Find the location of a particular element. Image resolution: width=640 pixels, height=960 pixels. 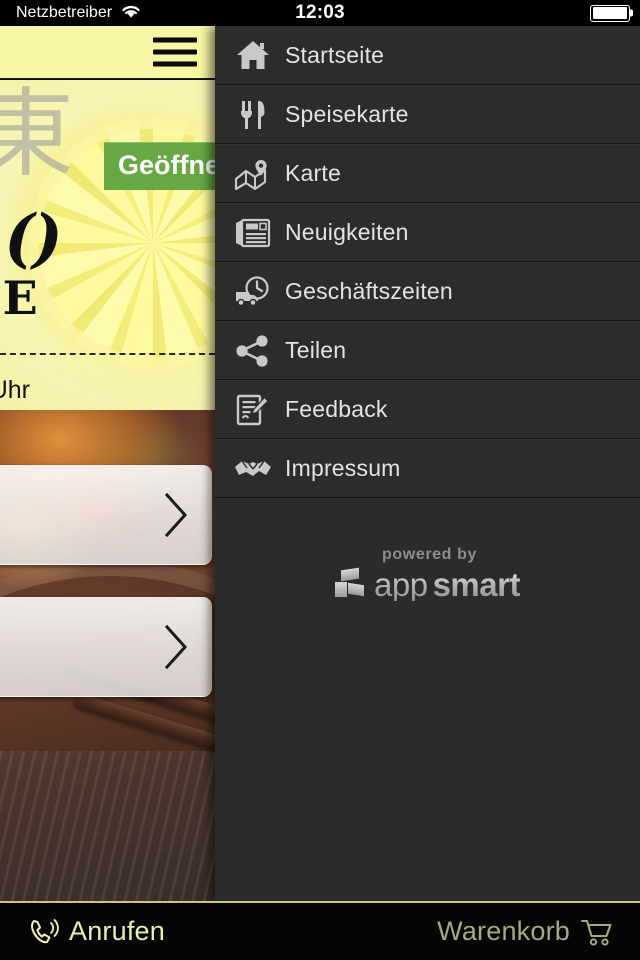

hero-banner: 東 菜 () NCE Geöffnet :45 Uhr is located at coordinates (107, 245).